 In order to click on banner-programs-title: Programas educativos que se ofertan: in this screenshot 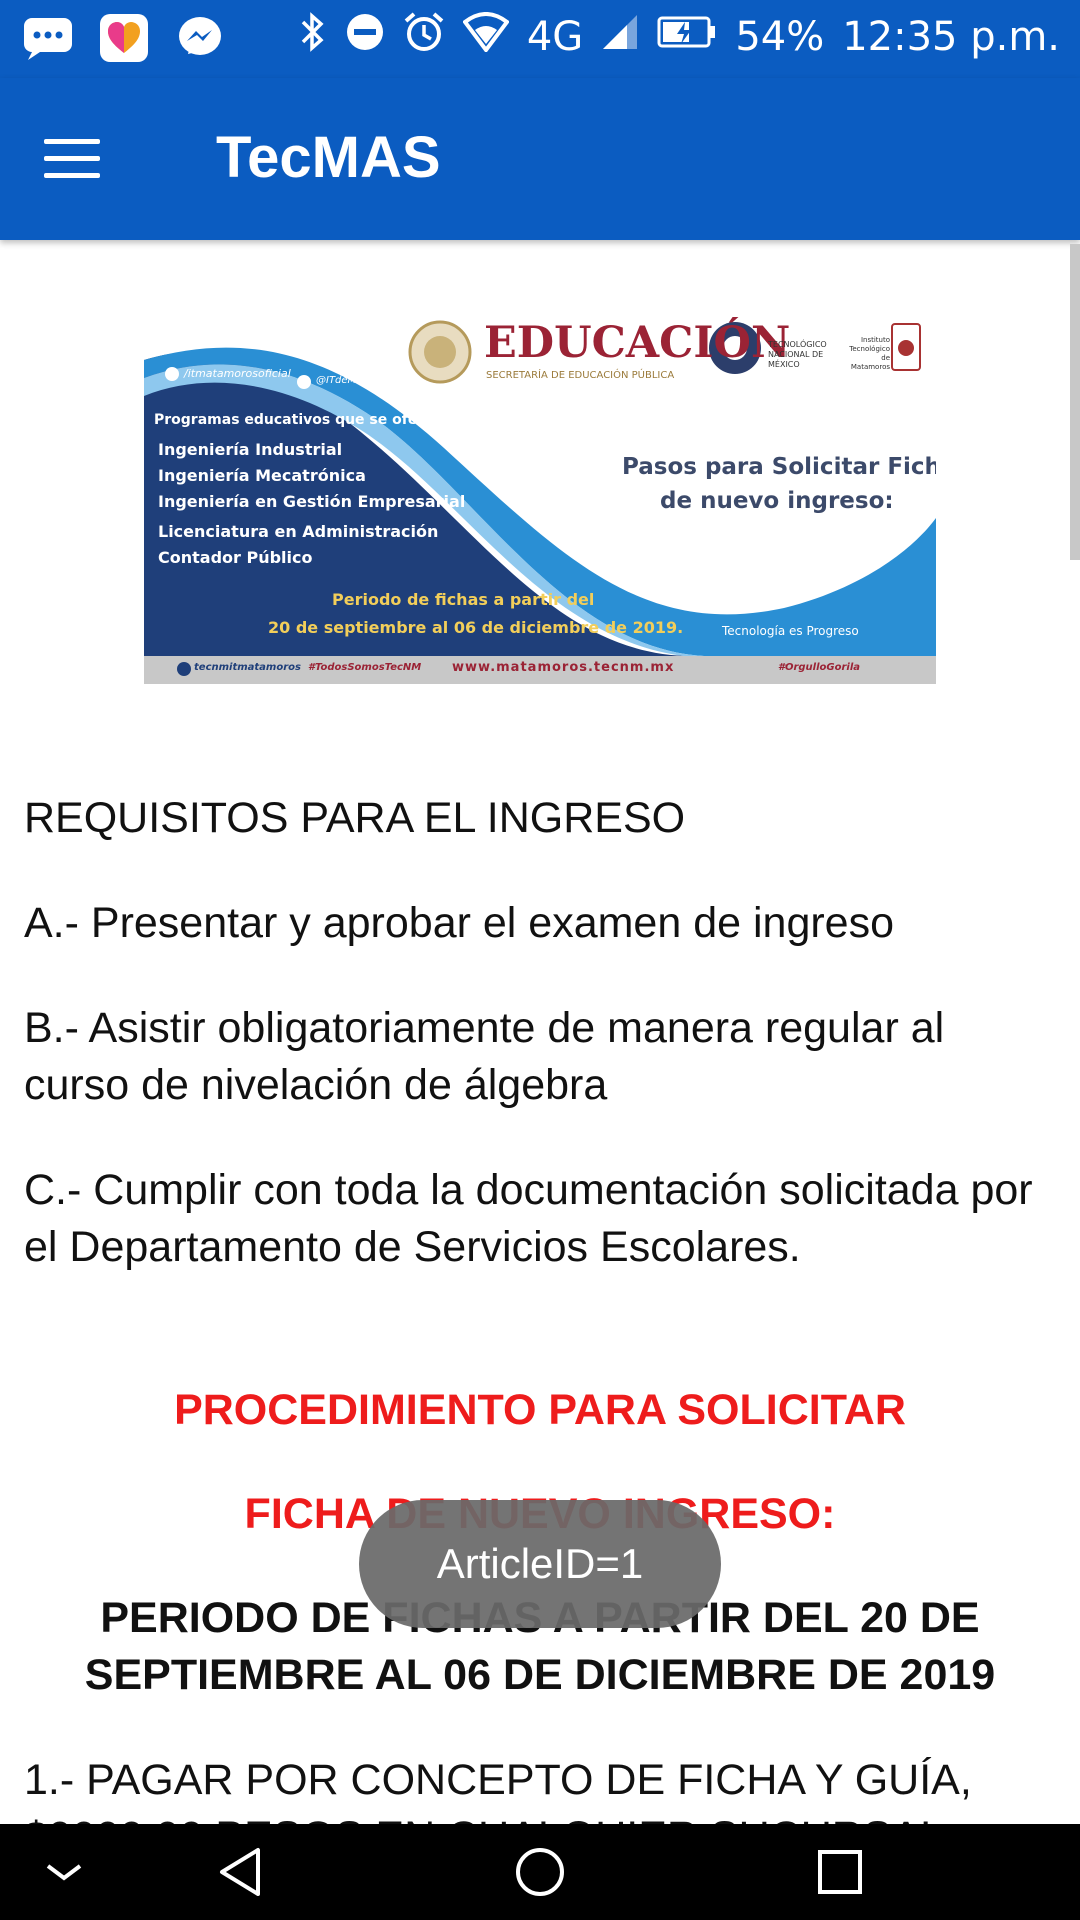, I will do `click(305, 420)`.